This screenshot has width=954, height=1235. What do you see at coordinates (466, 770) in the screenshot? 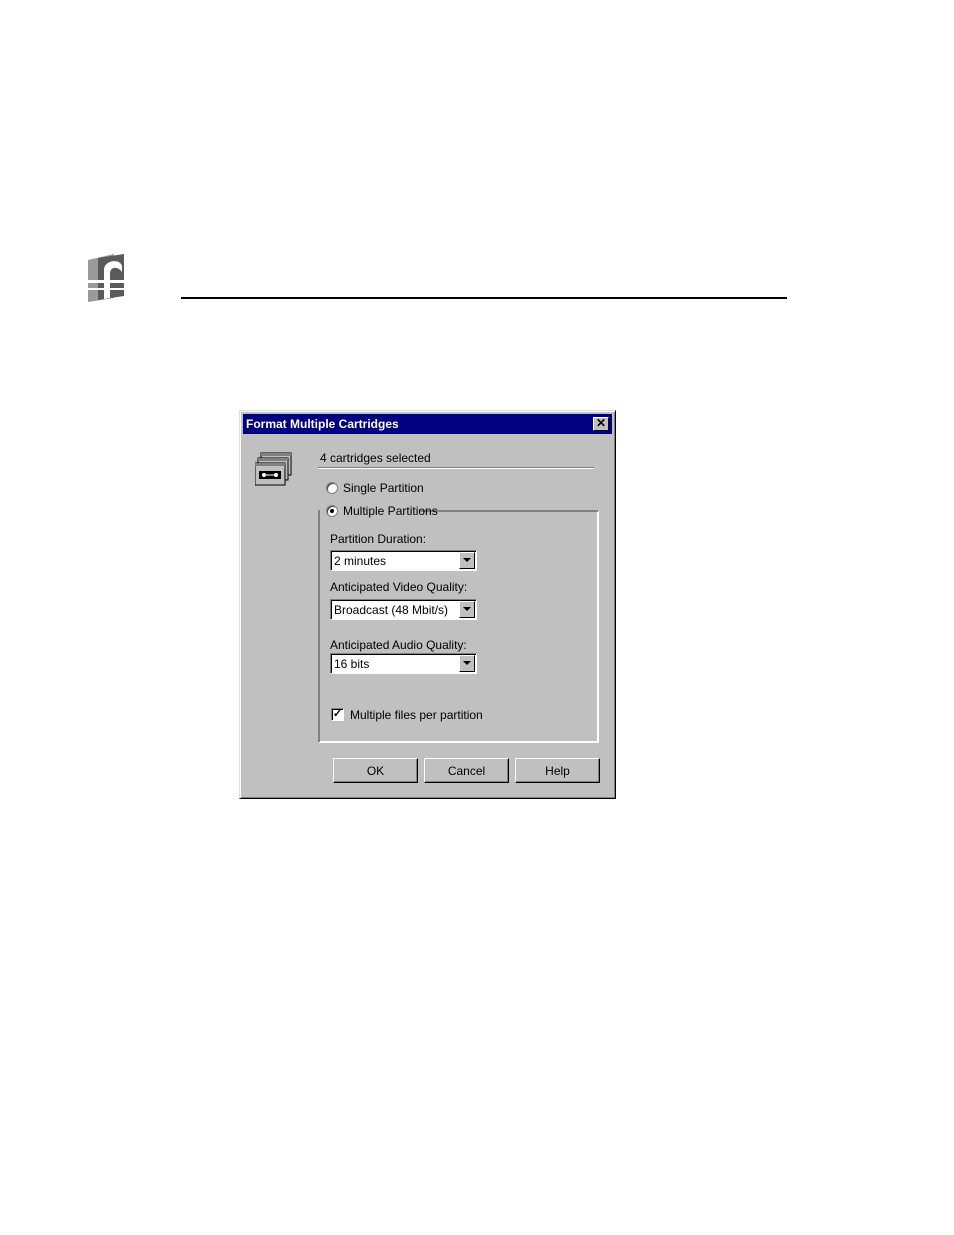
I see `cancel-button: Cancel` at bounding box center [466, 770].